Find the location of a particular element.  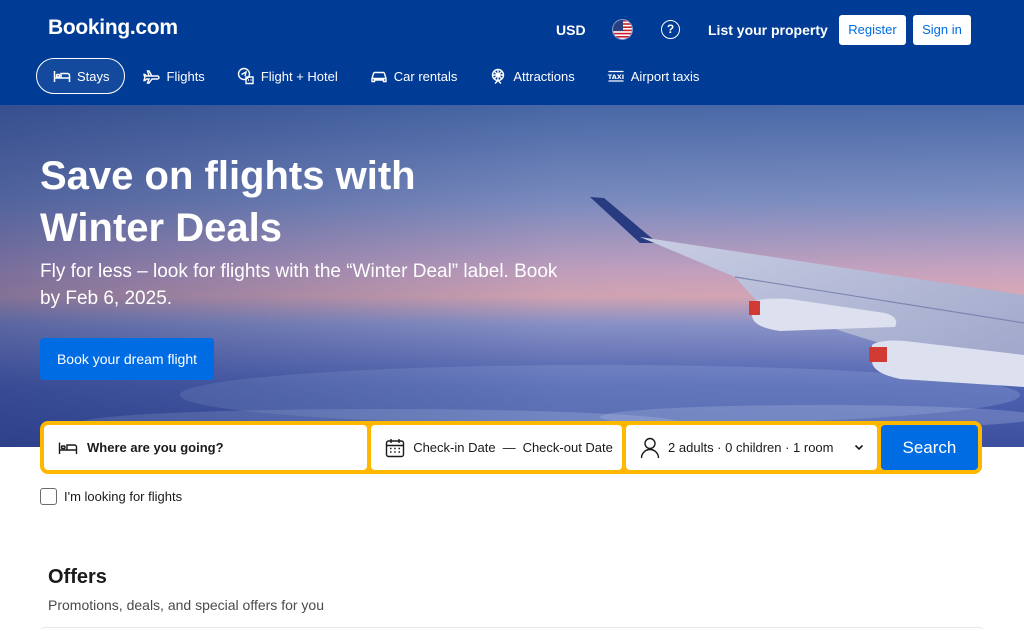

chevron-down-icon is located at coordinates (858, 447).